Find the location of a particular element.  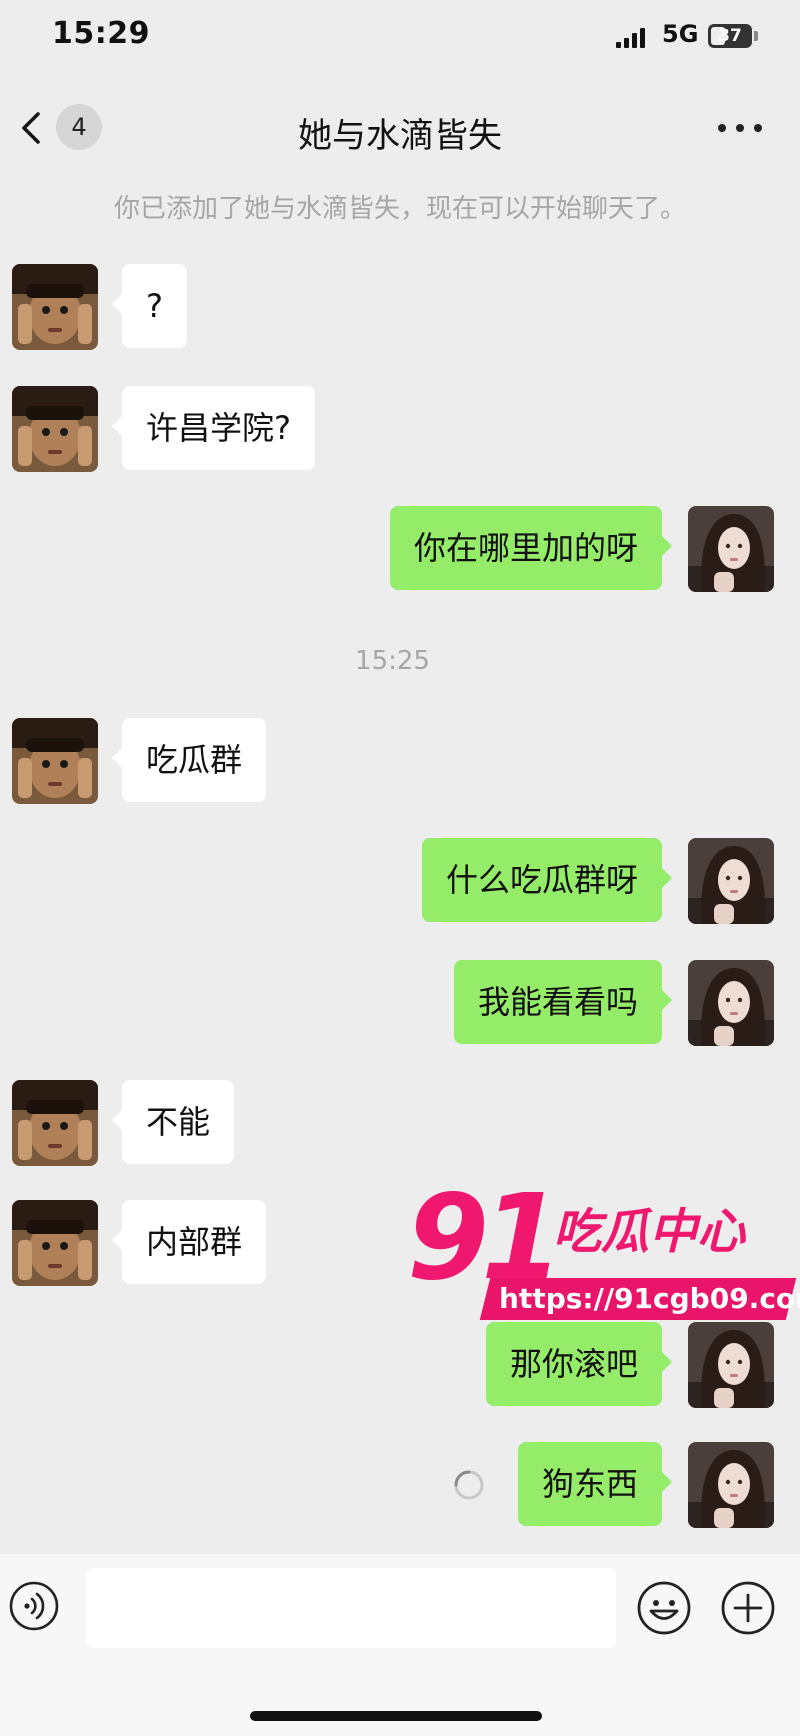

message-bubble-outgoing: 什么吃瓜群呀 is located at coordinates (547, 880).